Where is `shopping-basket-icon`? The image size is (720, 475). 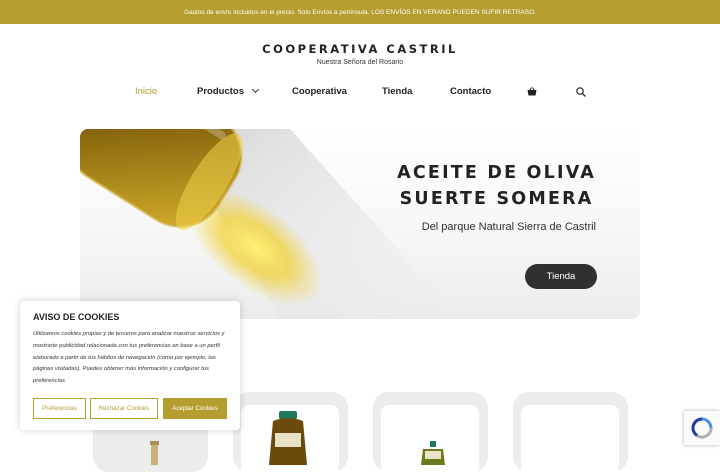 shopping-basket-icon is located at coordinates (532, 93).